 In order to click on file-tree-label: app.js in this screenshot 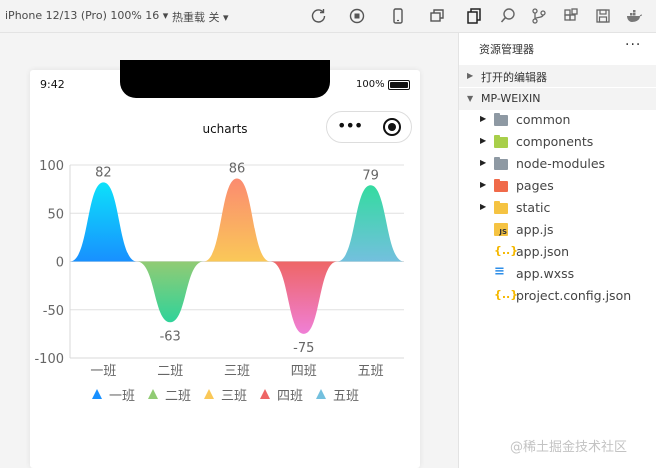, I will do `click(535, 229)`.